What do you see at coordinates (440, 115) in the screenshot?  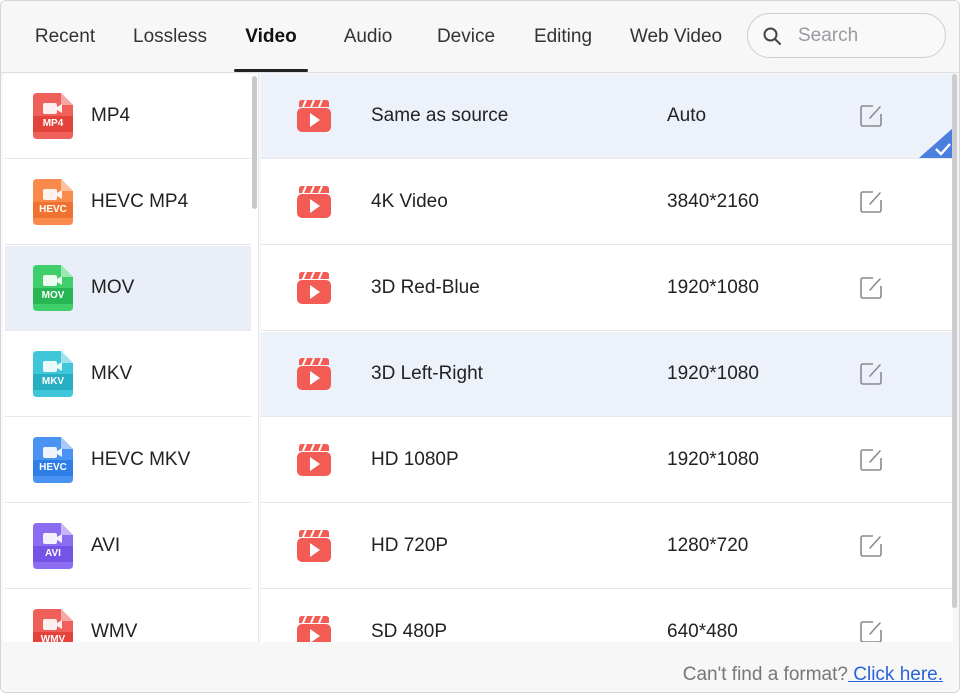 I see `preset-name: Same as source` at bounding box center [440, 115].